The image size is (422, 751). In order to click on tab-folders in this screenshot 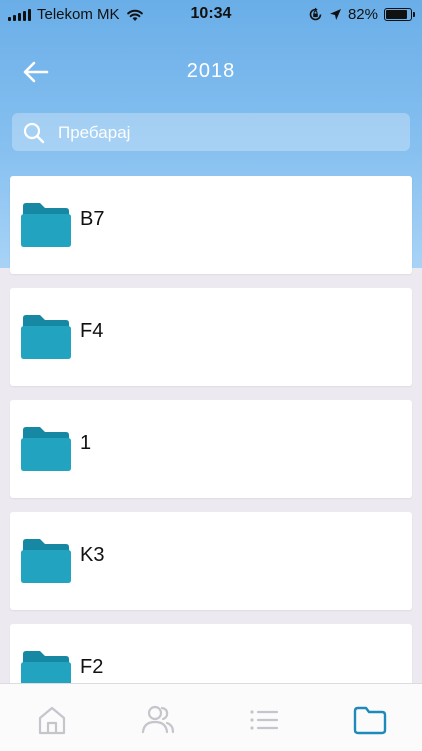, I will do `click(370, 720)`.